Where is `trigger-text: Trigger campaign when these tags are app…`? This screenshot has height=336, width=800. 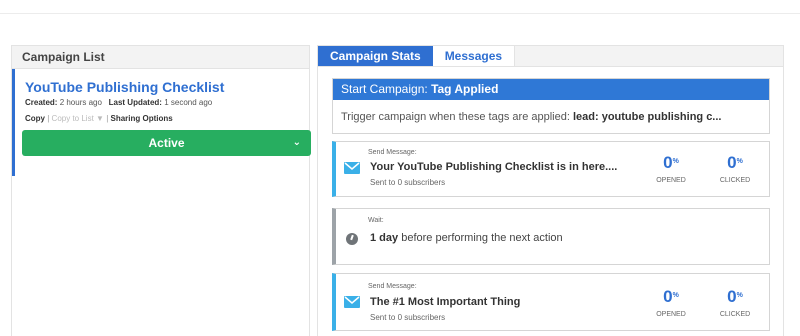
trigger-text: Trigger campaign when these tags are app… is located at coordinates (455, 117).